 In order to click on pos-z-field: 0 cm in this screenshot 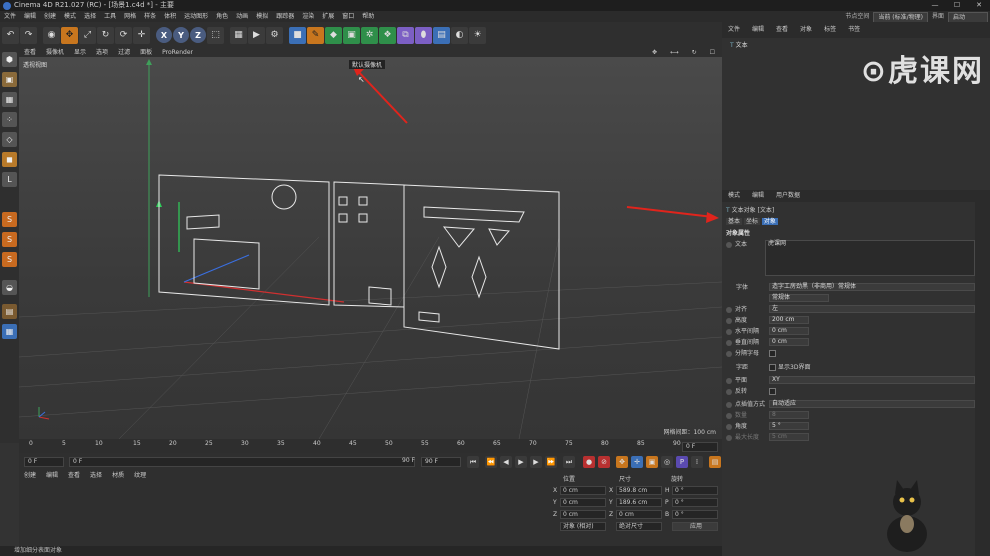, I will do `click(583, 514)`.